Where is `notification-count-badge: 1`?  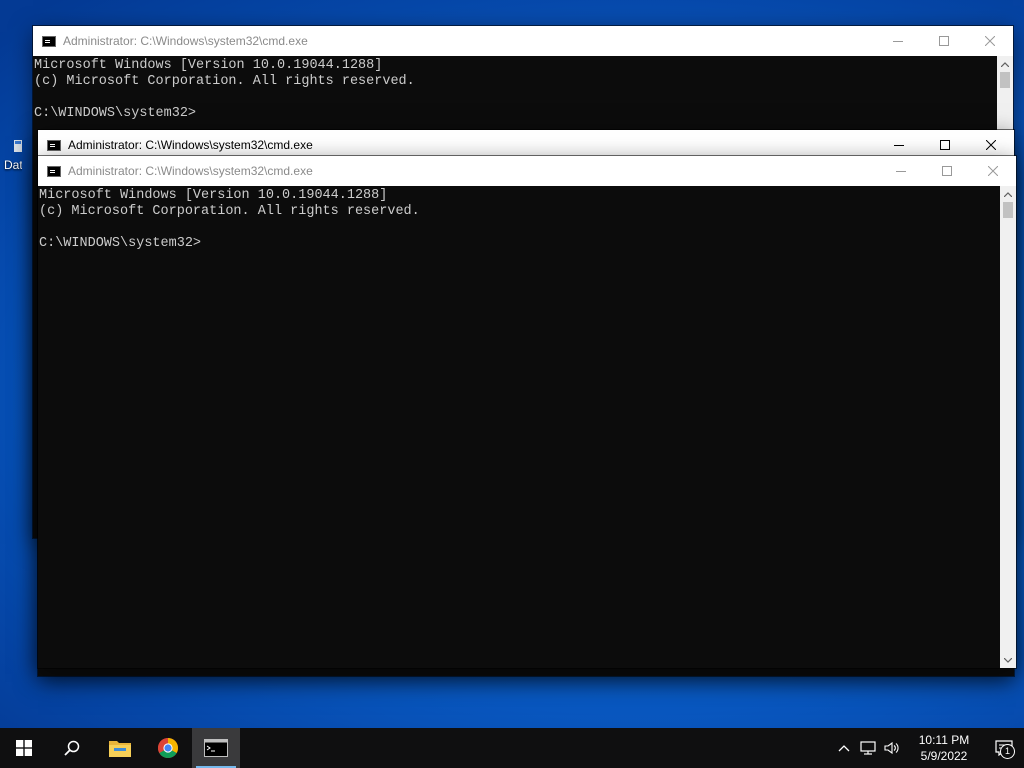
notification-count-badge: 1 is located at coordinates (1007, 751).